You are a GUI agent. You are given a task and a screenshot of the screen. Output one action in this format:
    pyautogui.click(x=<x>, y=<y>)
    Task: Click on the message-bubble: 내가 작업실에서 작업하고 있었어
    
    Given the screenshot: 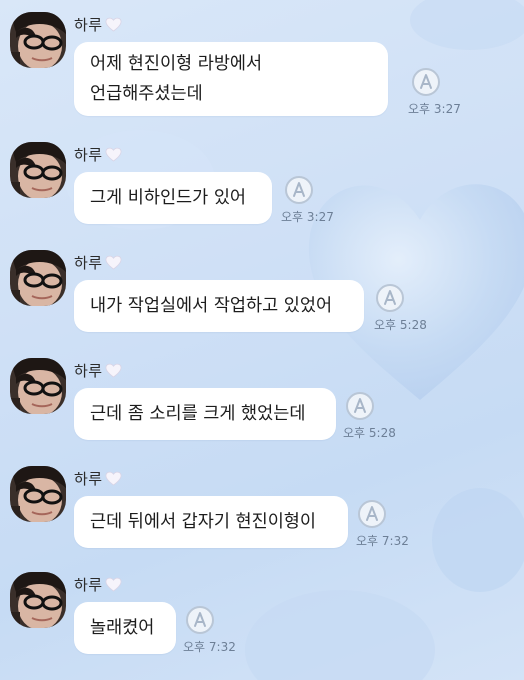 What is the action you would take?
    pyautogui.click(x=219, y=306)
    